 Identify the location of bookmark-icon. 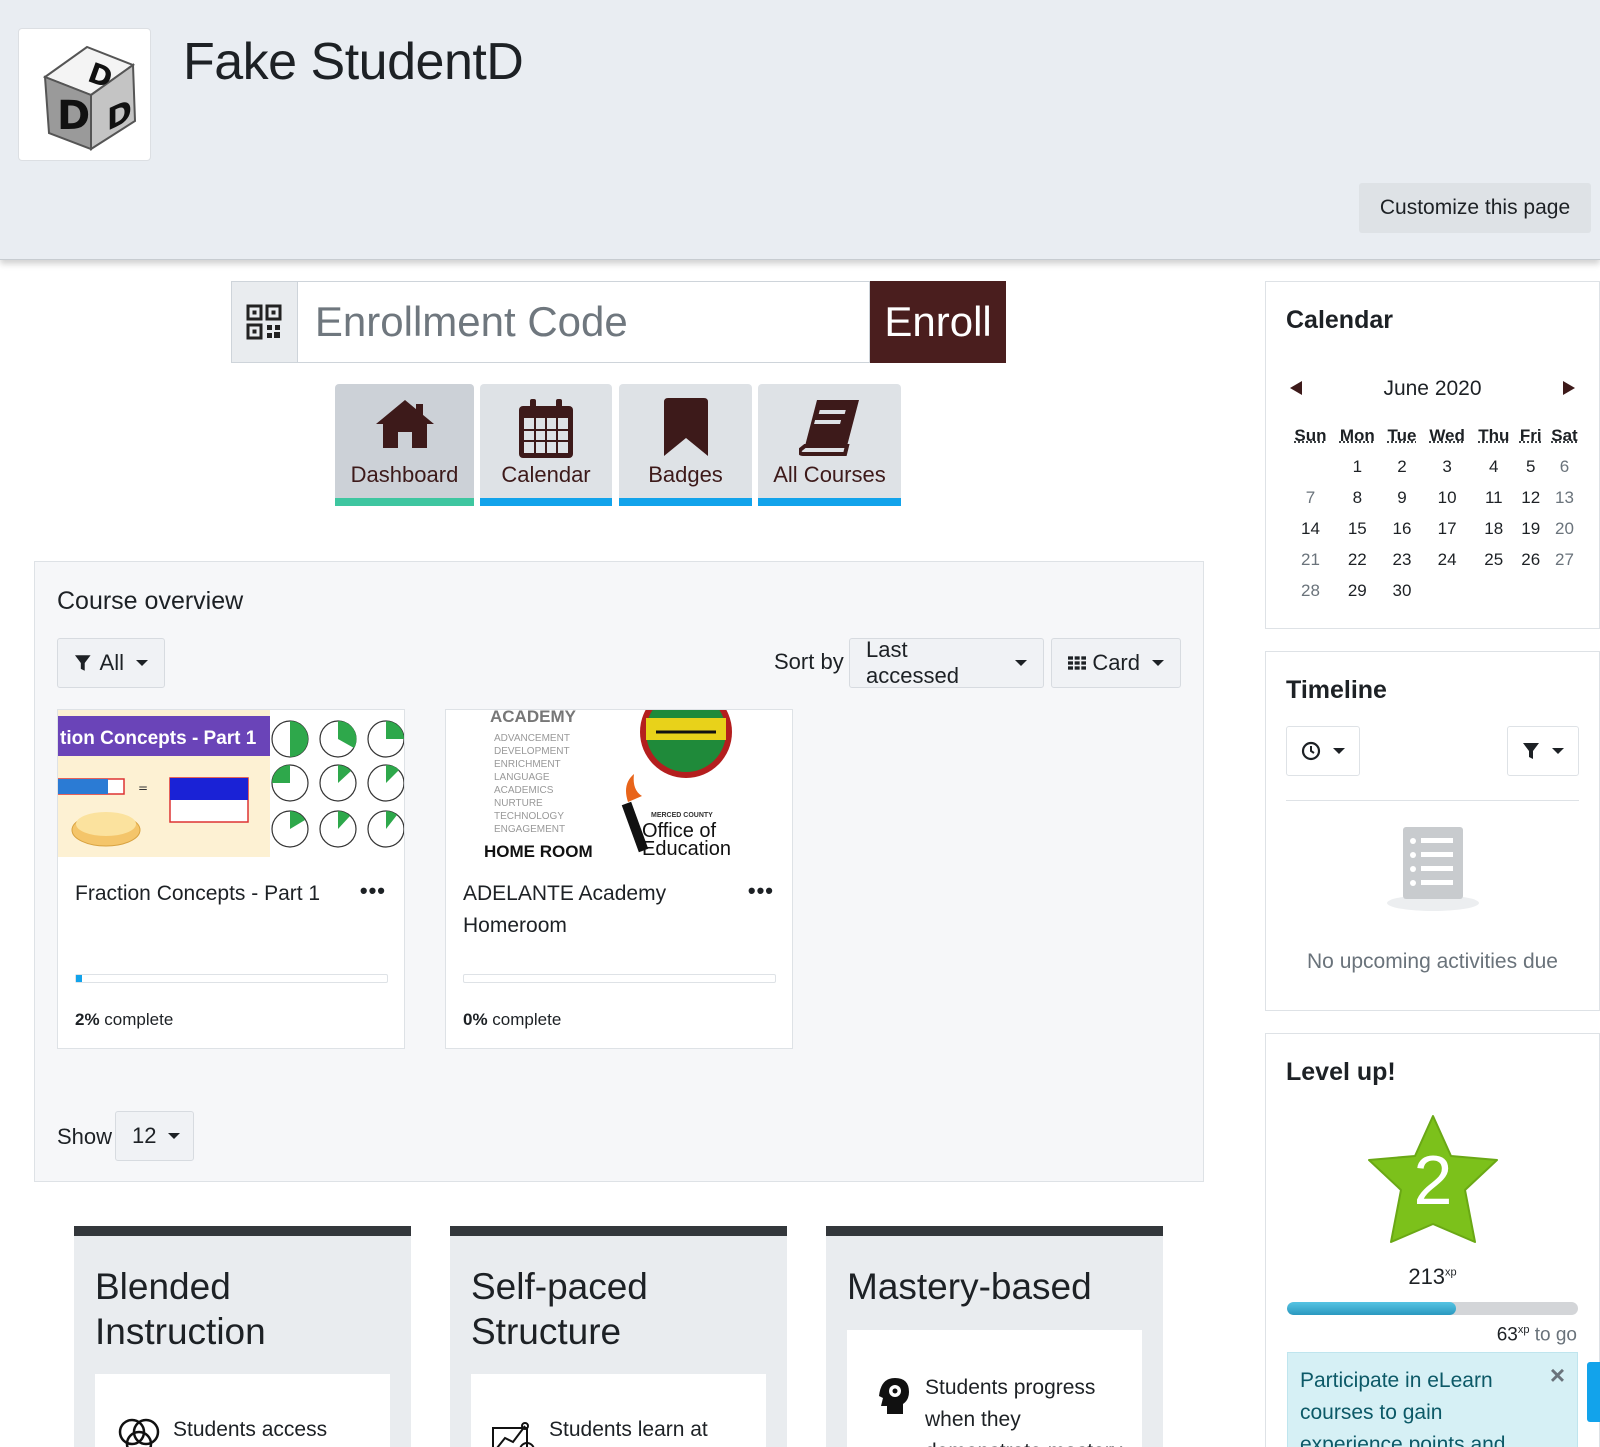
(685, 429).